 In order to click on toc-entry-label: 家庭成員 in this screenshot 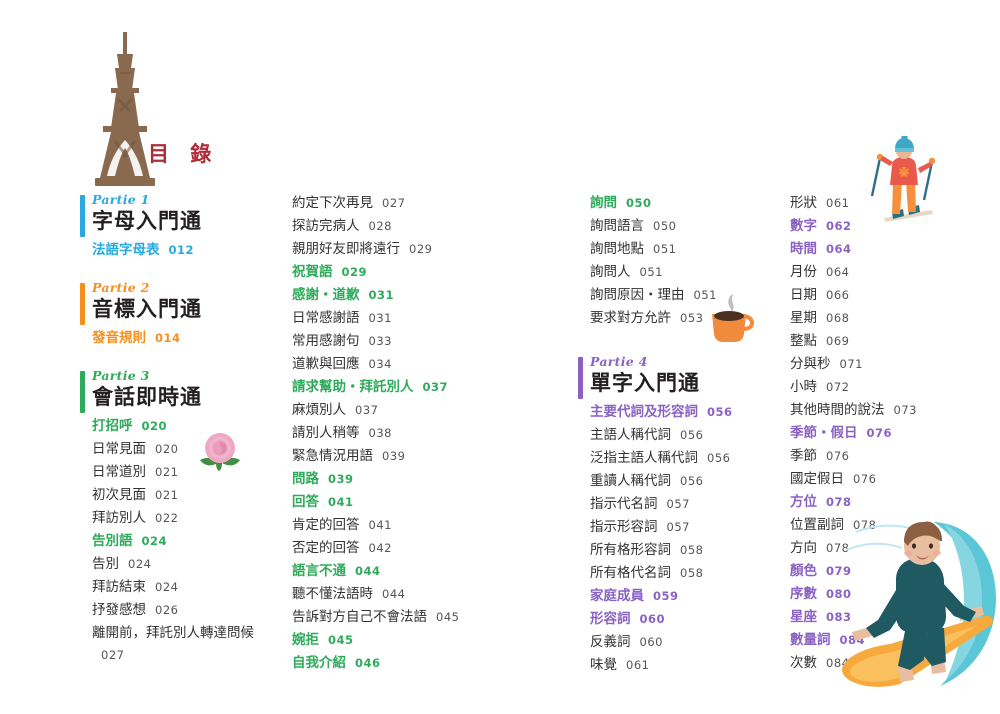, I will do `click(617, 596)`.